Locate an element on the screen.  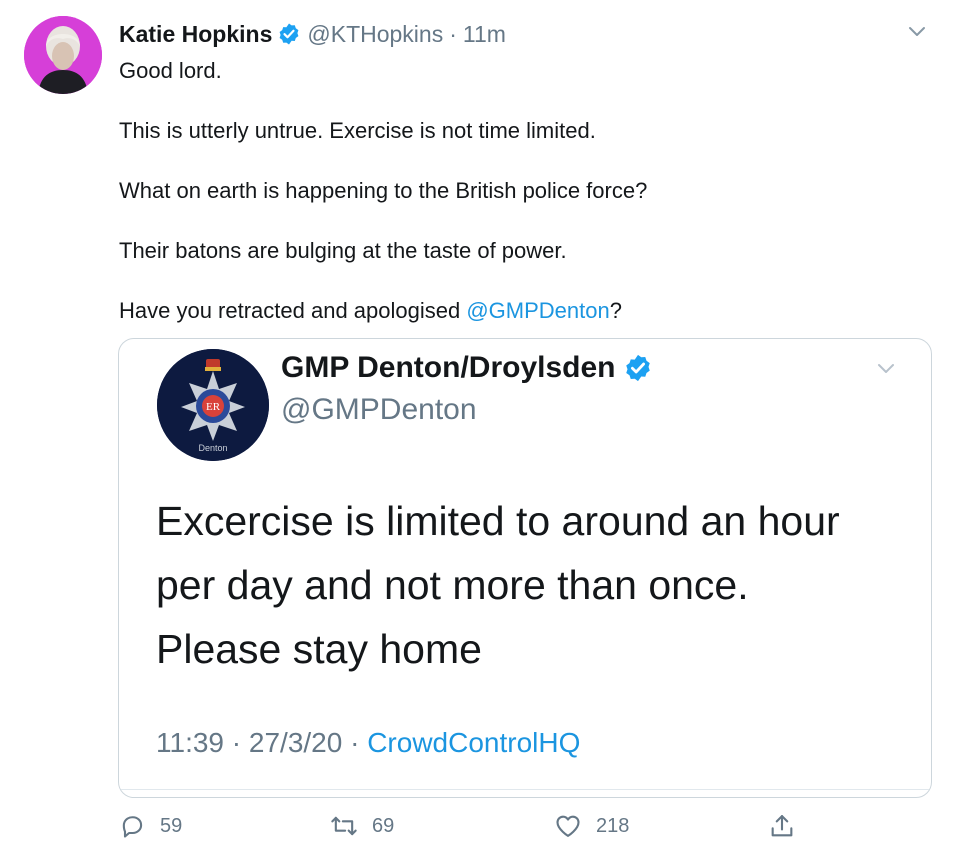
reply-button: 59 is located at coordinates (150, 826).